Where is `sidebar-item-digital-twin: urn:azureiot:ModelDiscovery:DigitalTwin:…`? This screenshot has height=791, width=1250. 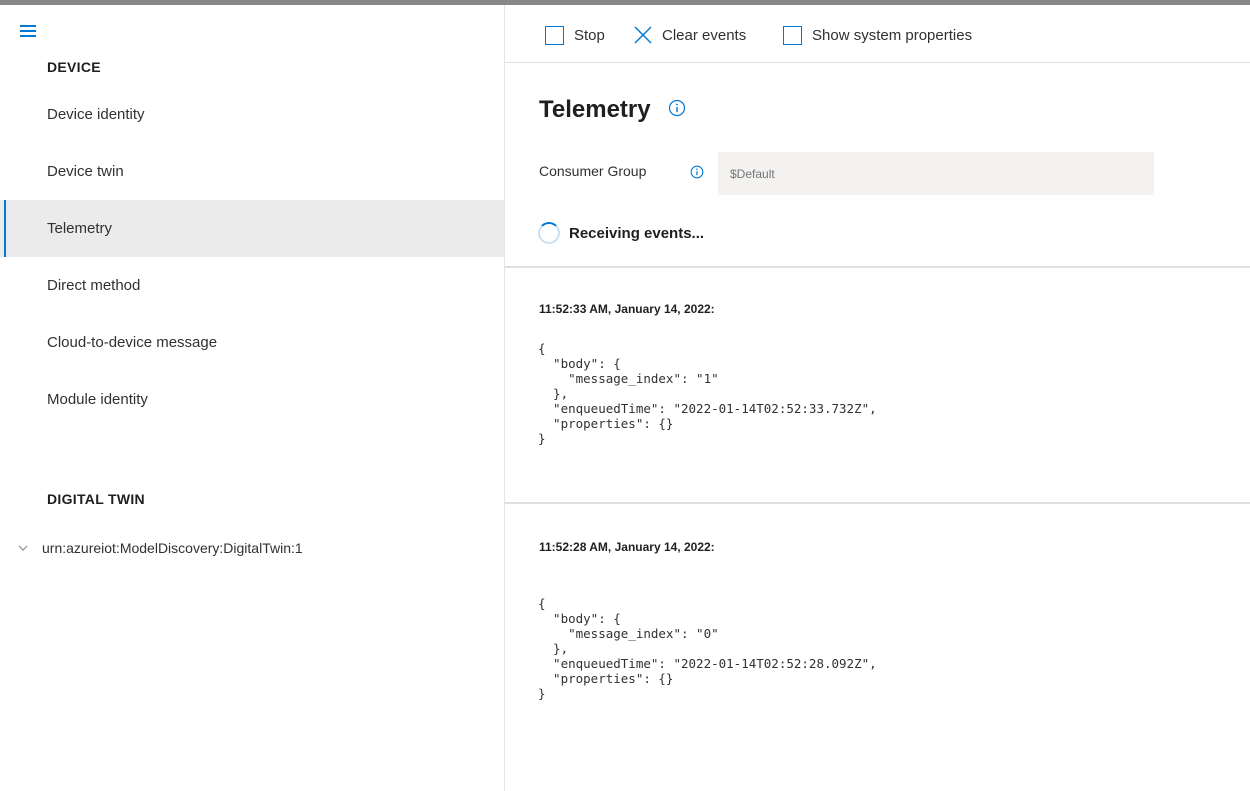 sidebar-item-digital-twin: urn:azureiot:ModelDiscovery:DigitalTwin:… is located at coordinates (160, 548).